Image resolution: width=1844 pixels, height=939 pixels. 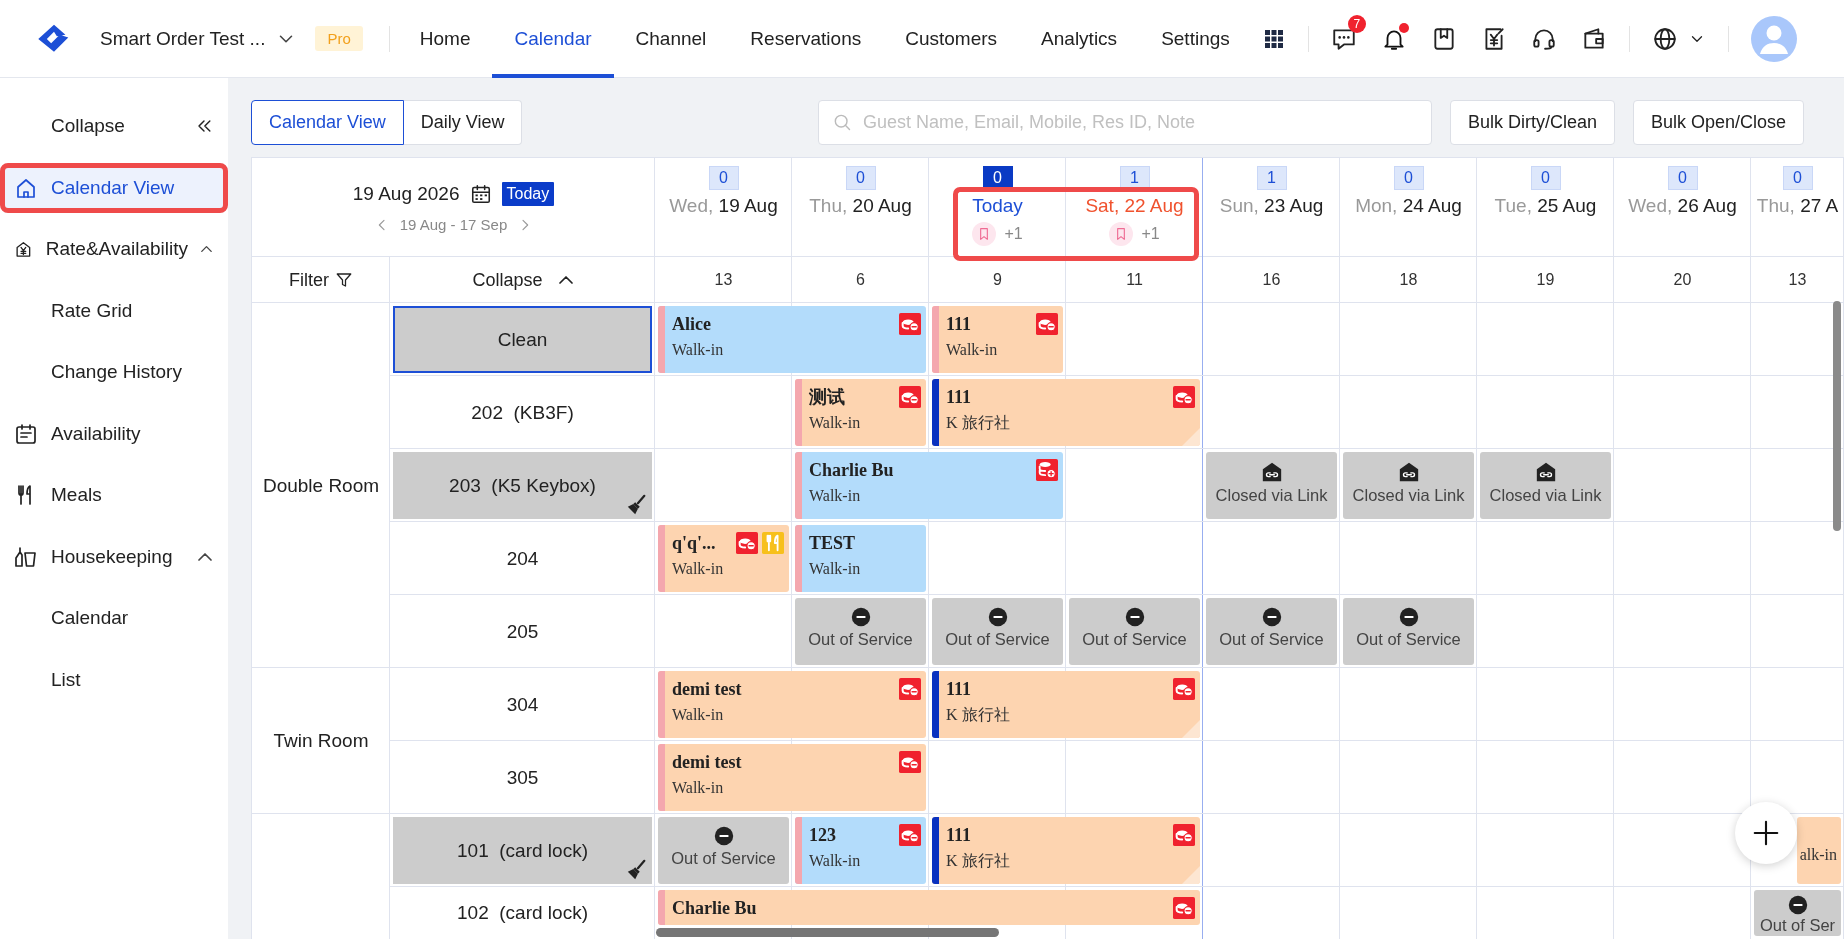 I want to click on plan-badge: Pro, so click(x=339, y=38).